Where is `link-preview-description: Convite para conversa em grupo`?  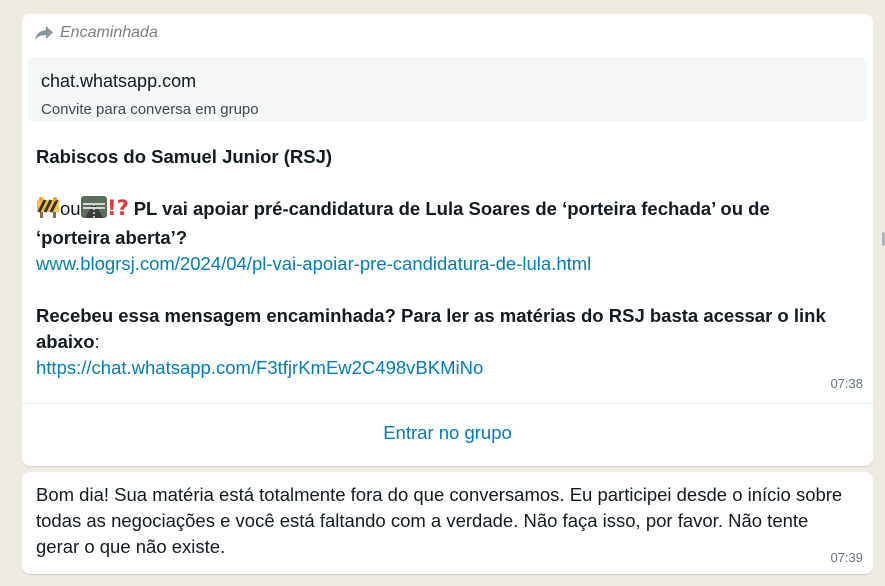
link-preview-description: Convite para conversa em grupo is located at coordinates (150, 109).